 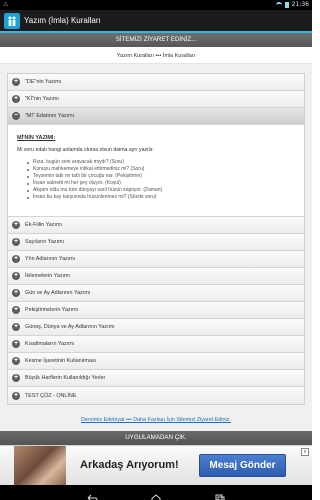 What do you see at coordinates (156, 327) in the screenshot?
I see `accordion-item-gunes-dunya-ay: + Güneş, Dünya ve Ay Adlarının Yazımı` at bounding box center [156, 327].